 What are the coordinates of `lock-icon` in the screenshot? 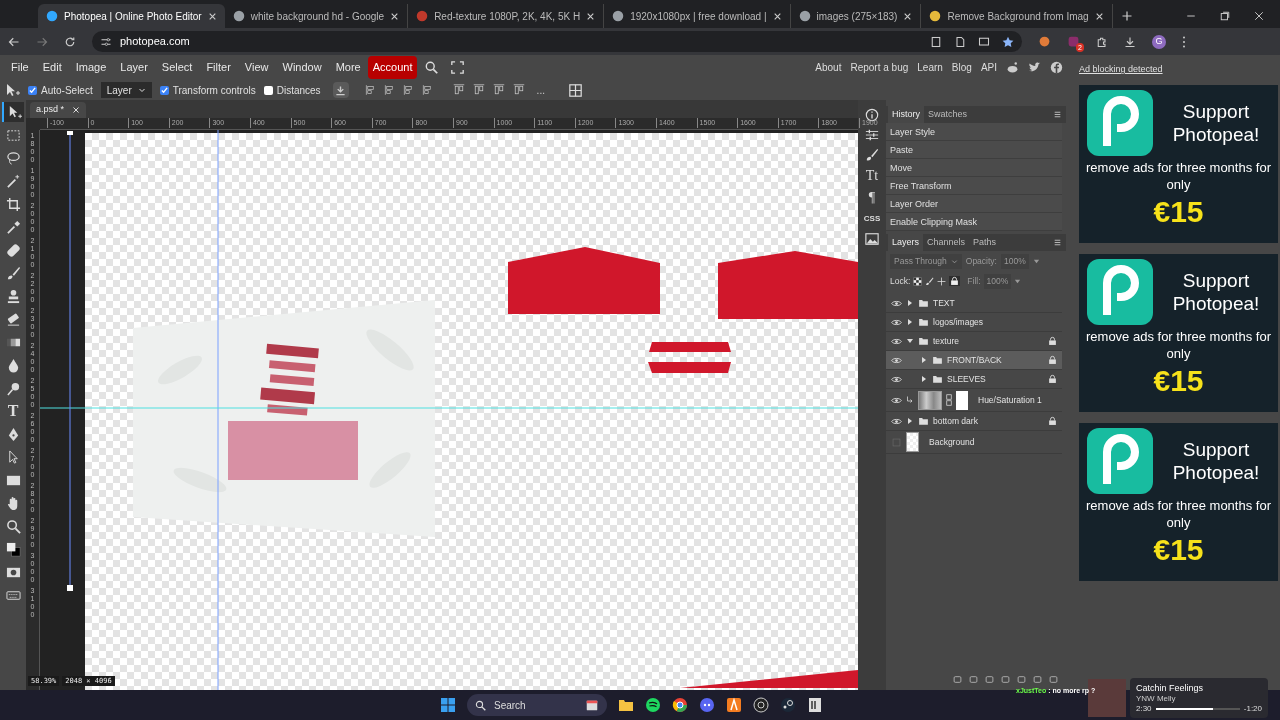 It's located at (955, 281).